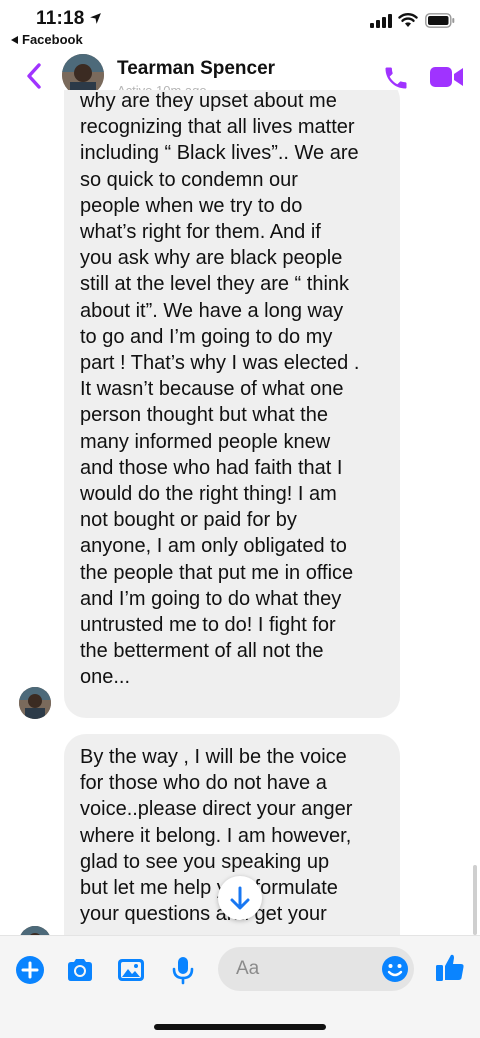  What do you see at coordinates (240, 26) in the screenshot?
I see `status-bar: 11:18 Facebook` at bounding box center [240, 26].